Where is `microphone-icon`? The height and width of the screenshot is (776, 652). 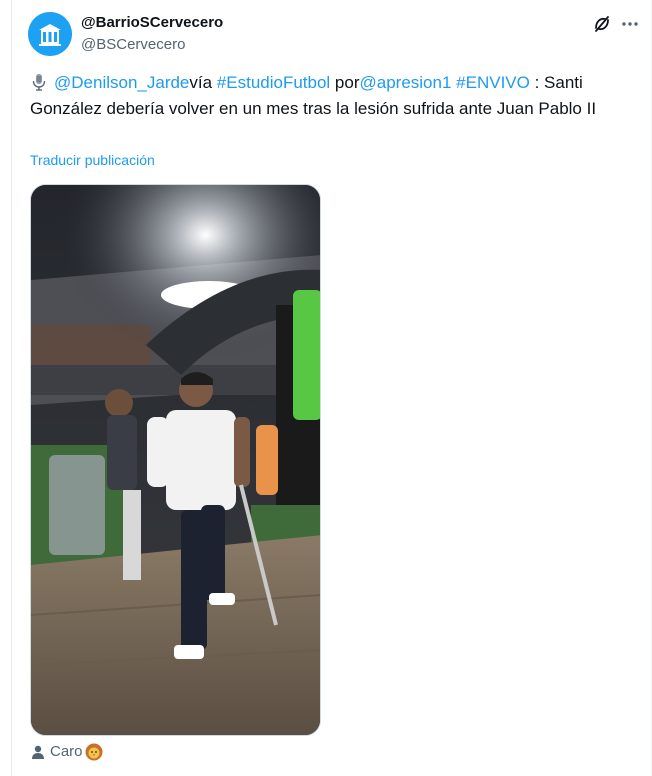
microphone-icon is located at coordinates (39, 82).